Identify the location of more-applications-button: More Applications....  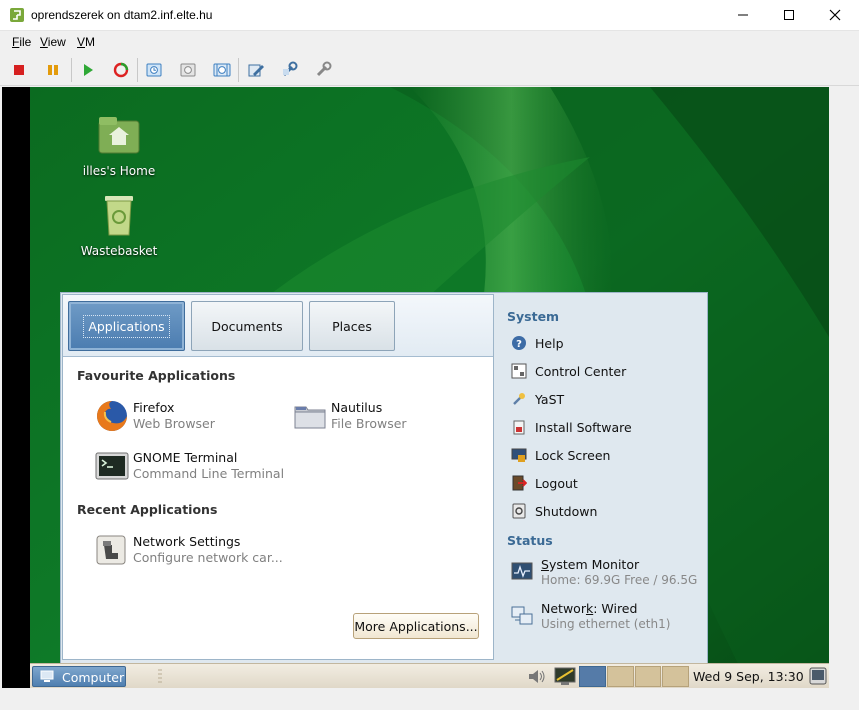
(416, 626).